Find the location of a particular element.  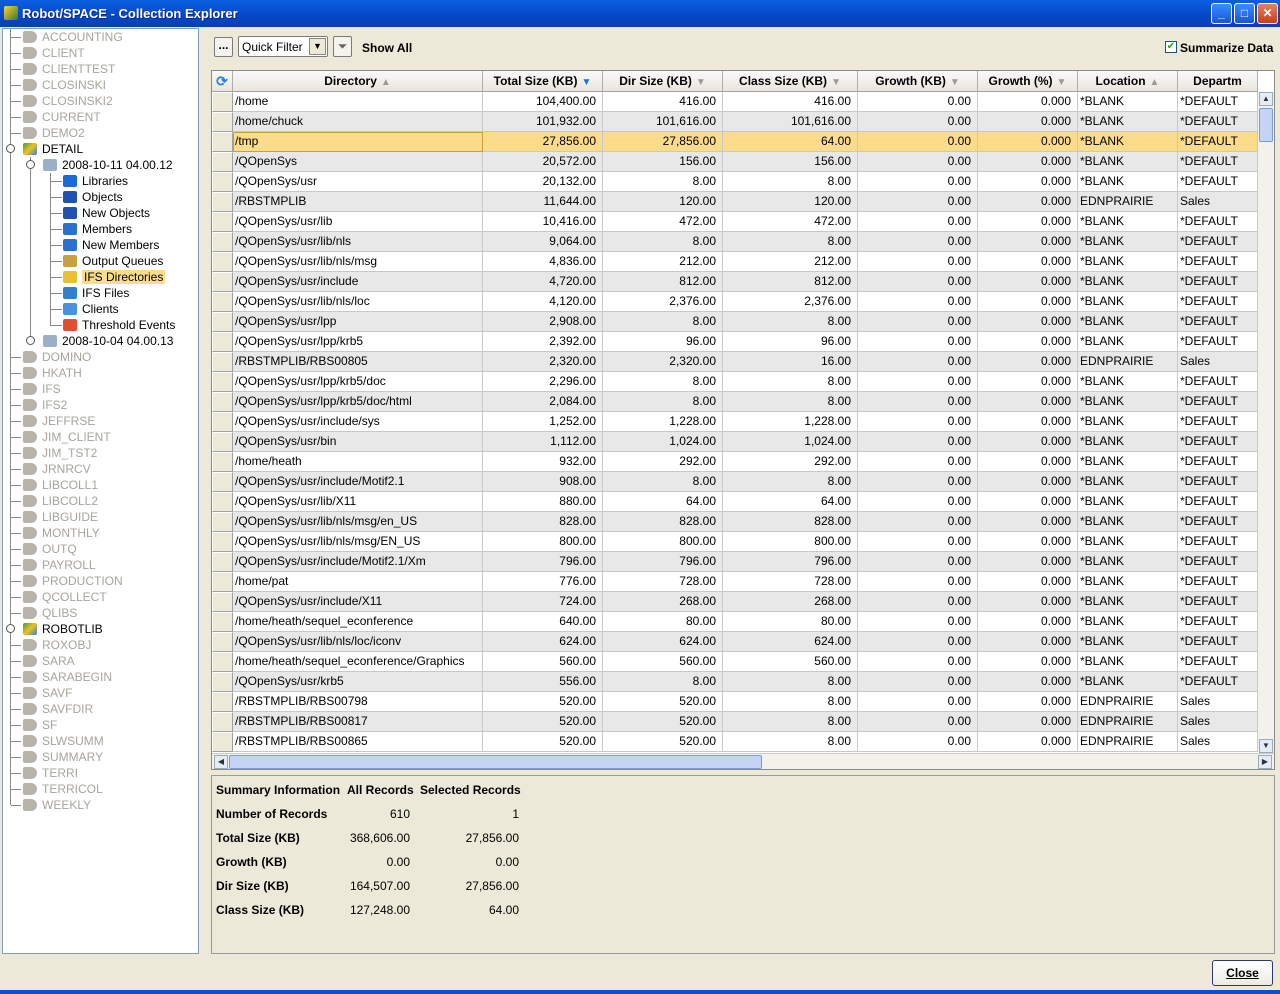

tree-item-collection-1: 2008-10-11 04.00.12 is located at coordinates (108, 165).